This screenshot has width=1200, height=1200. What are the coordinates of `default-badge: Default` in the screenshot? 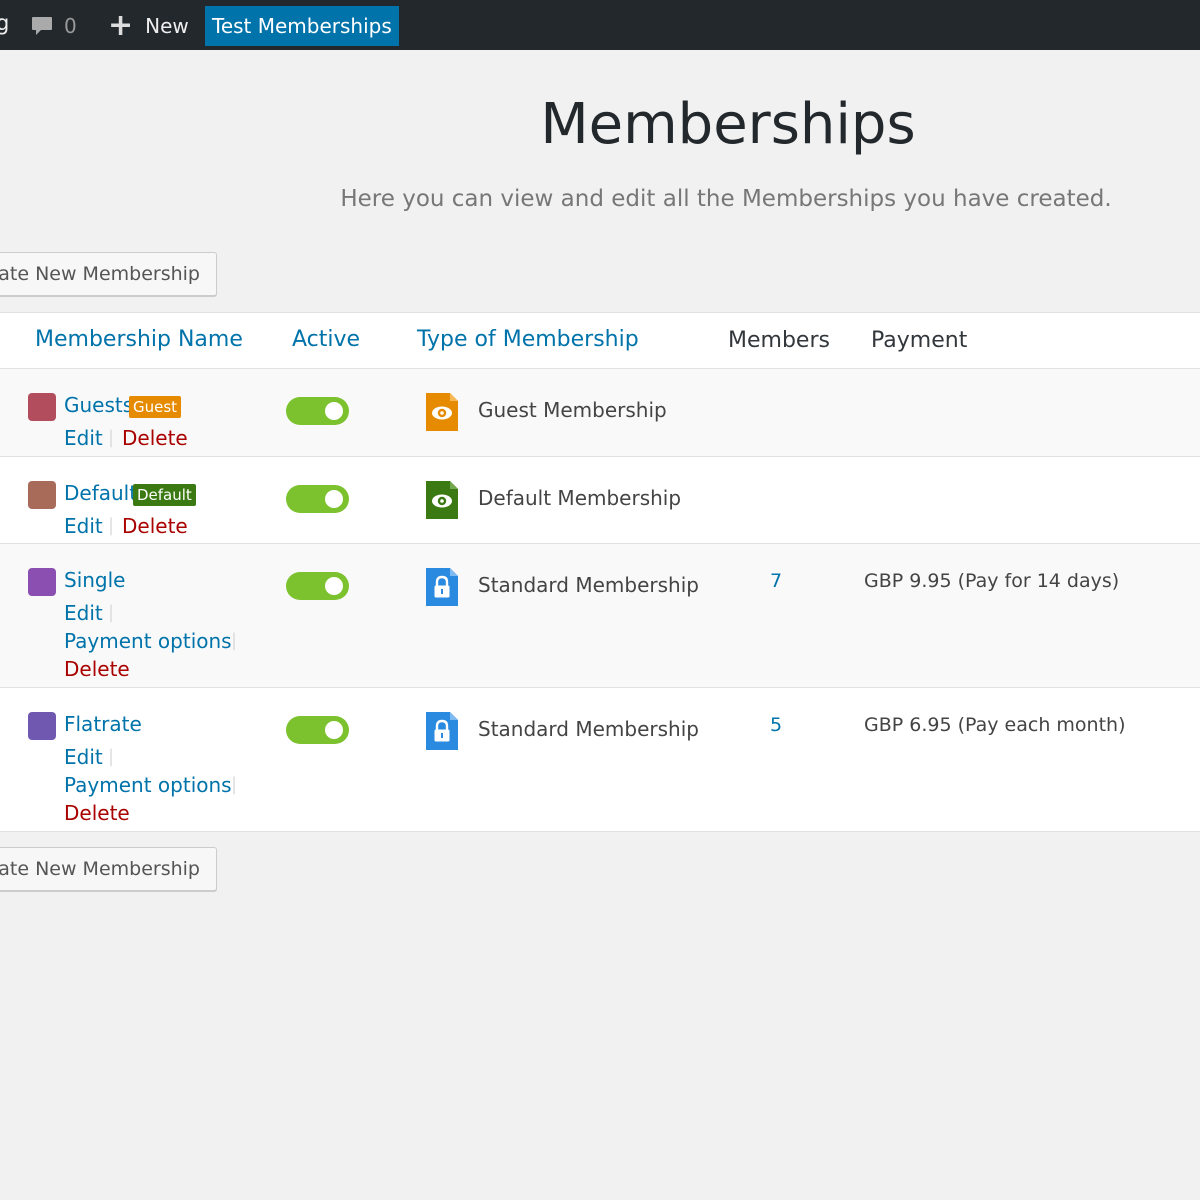 It's located at (164, 495).